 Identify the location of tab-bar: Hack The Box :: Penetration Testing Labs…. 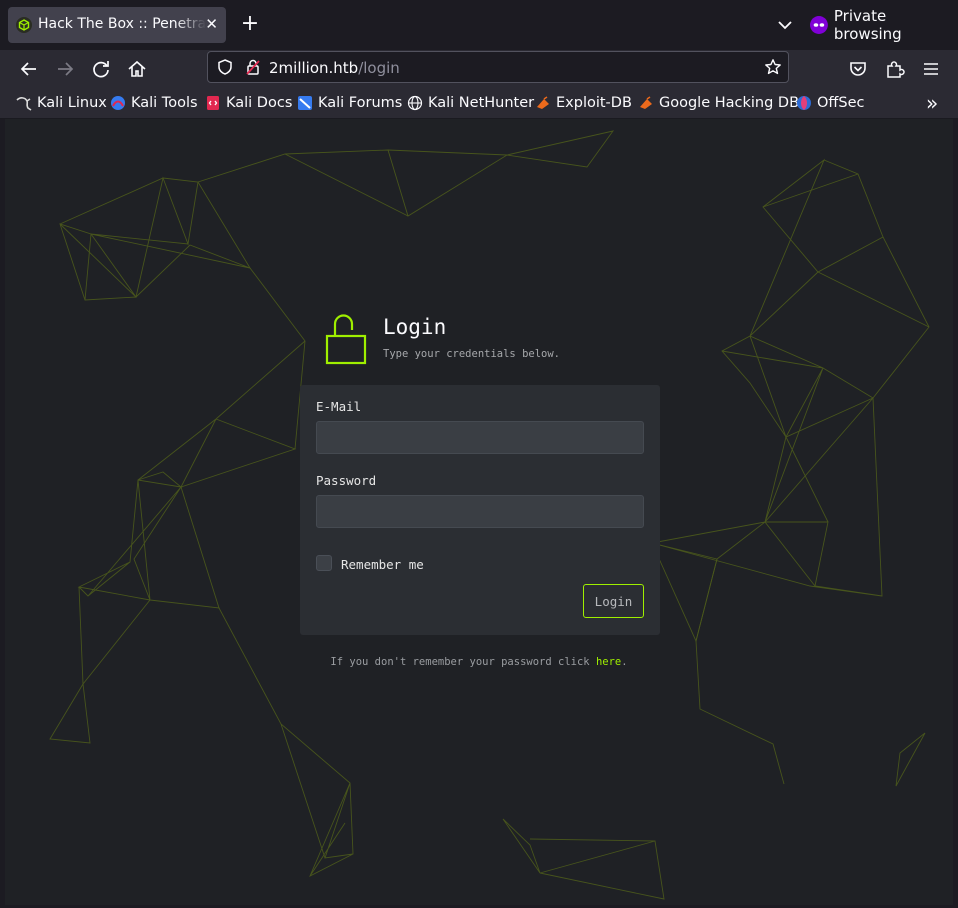
(479, 25).